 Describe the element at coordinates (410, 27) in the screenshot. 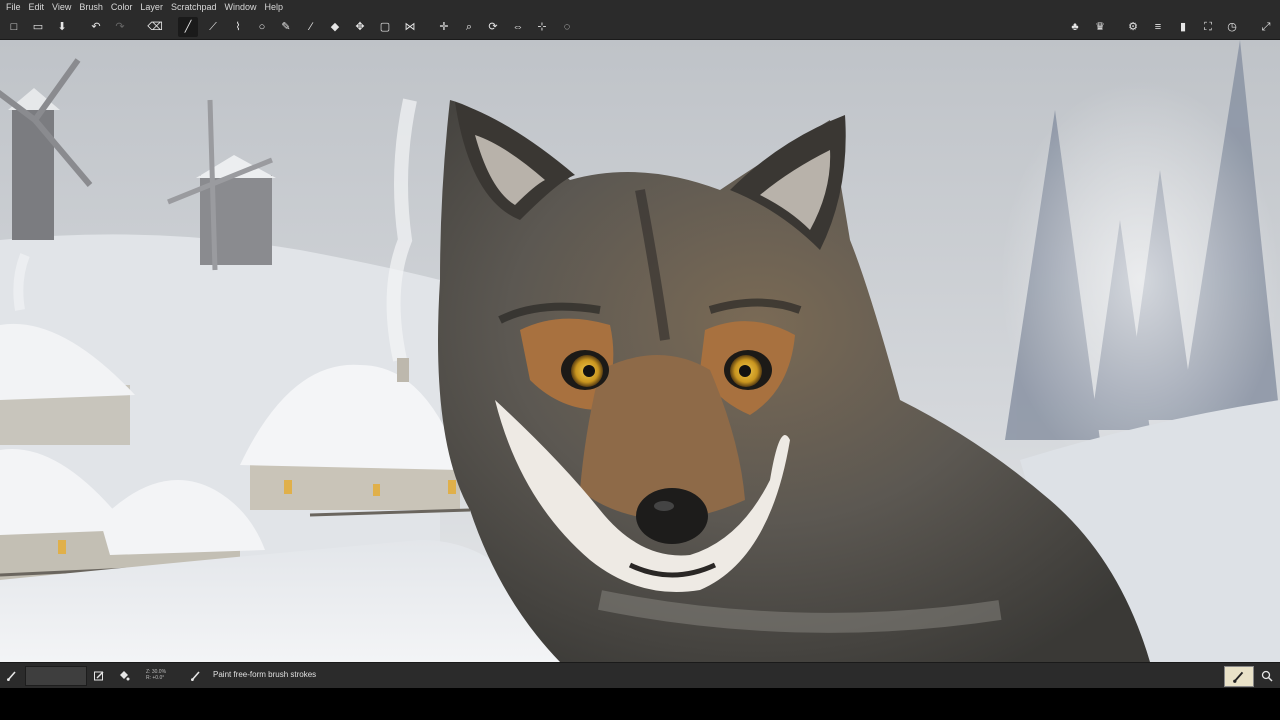

I see `symmetry-icon: ⋈` at that location.